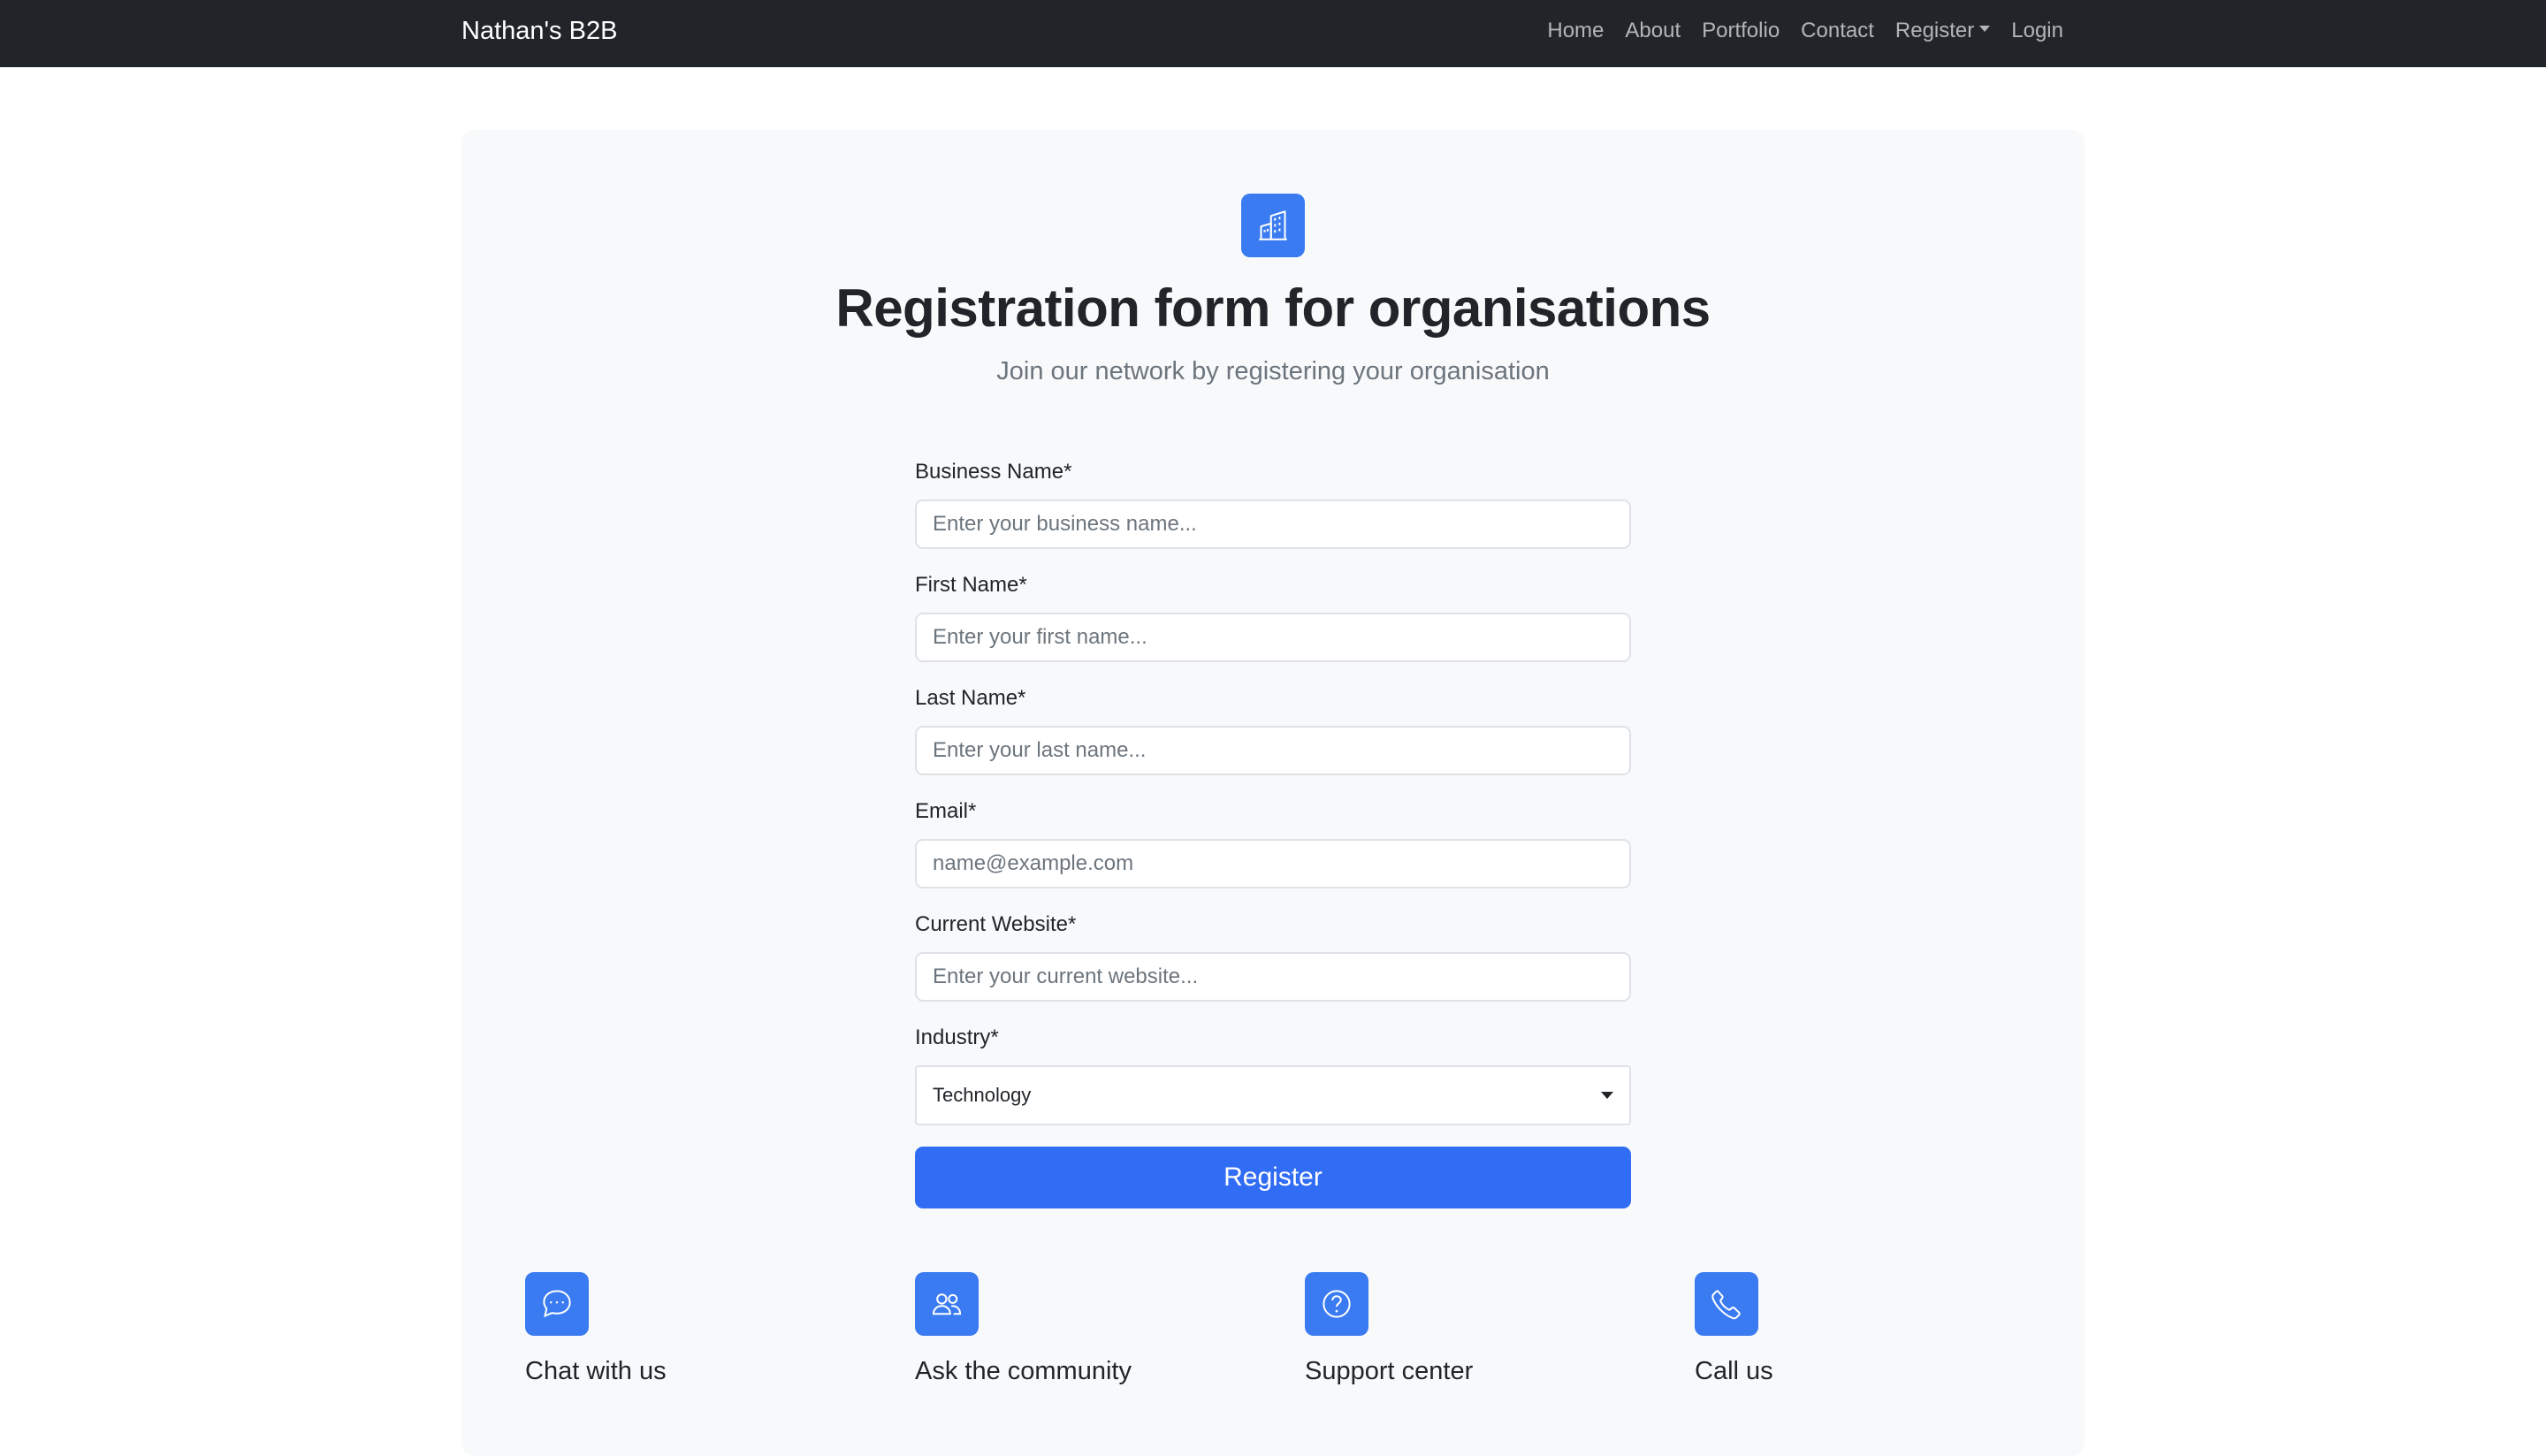 This screenshot has width=2546, height=1456. I want to click on nav-dropdown-register-label: Register, so click(1934, 30).